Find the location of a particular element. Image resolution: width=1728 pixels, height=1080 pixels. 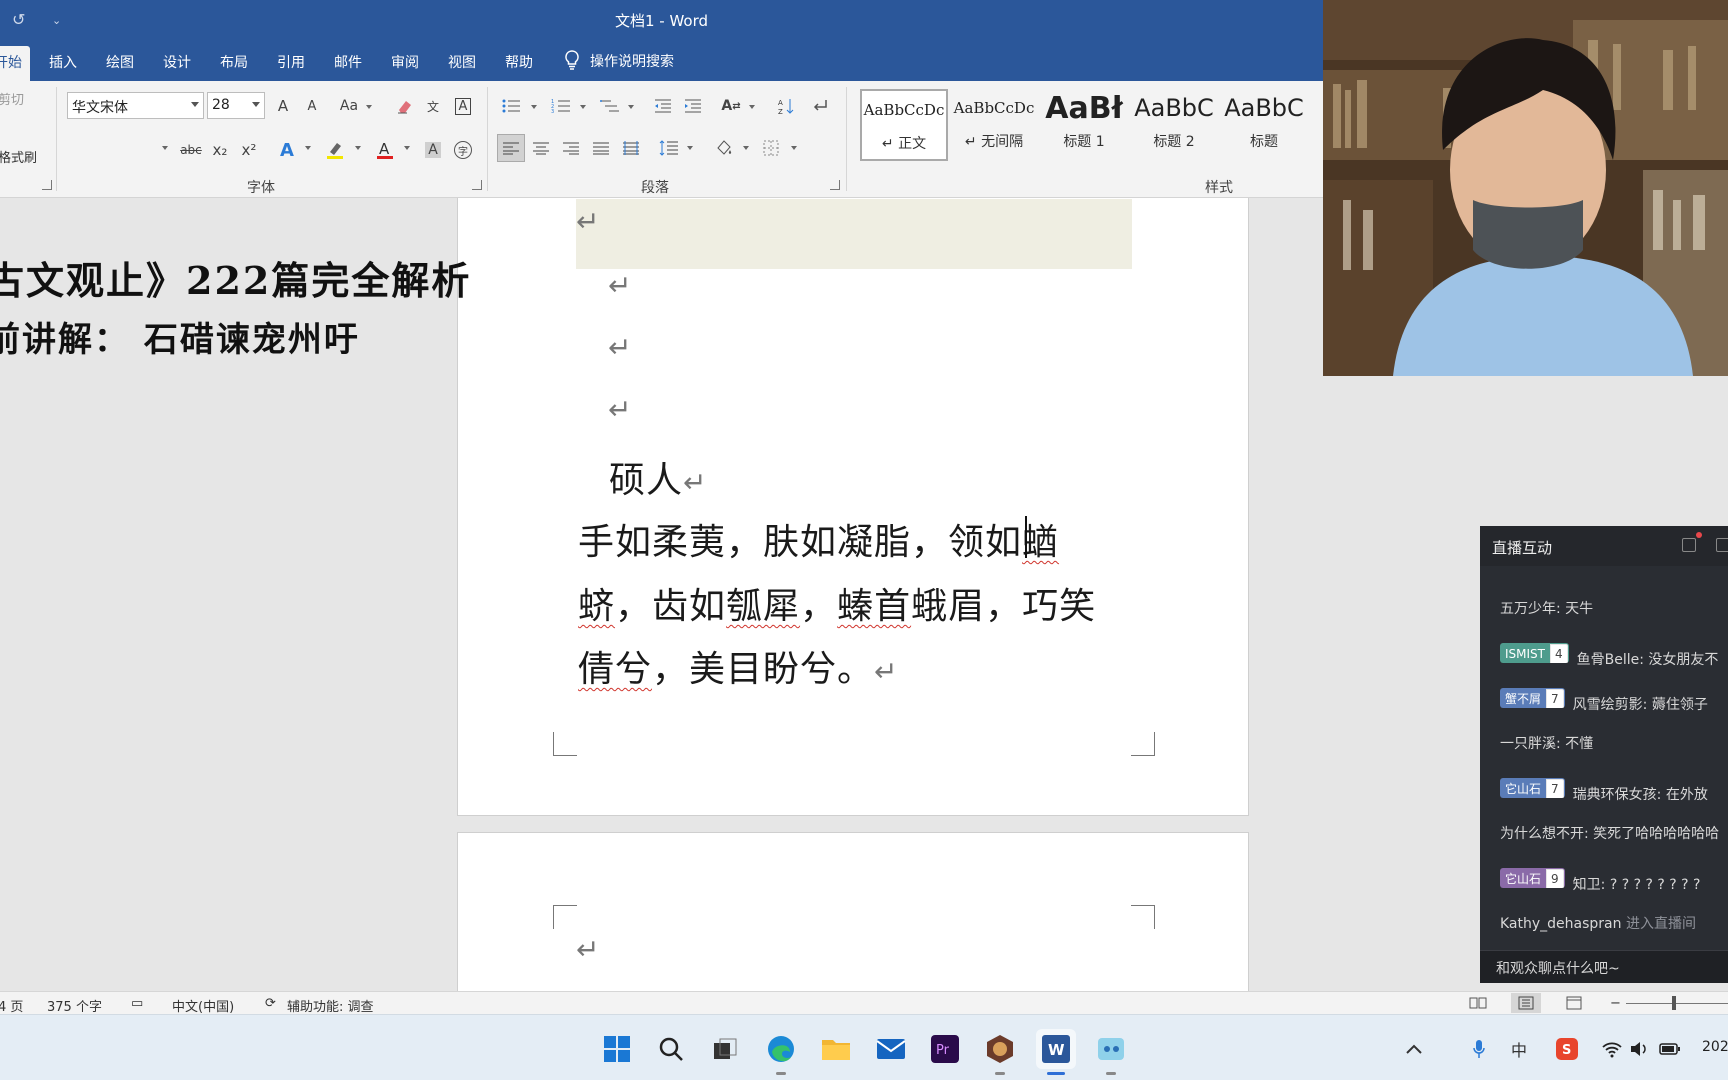

strikethrough-icon: abc is located at coordinates (191, 150).